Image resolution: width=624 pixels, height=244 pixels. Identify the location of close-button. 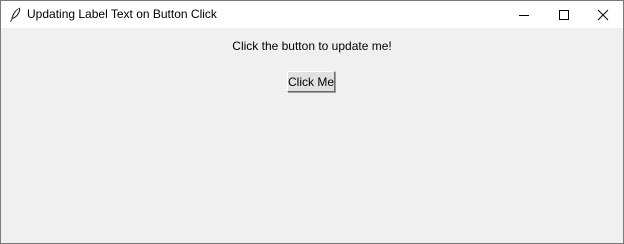
(603, 14).